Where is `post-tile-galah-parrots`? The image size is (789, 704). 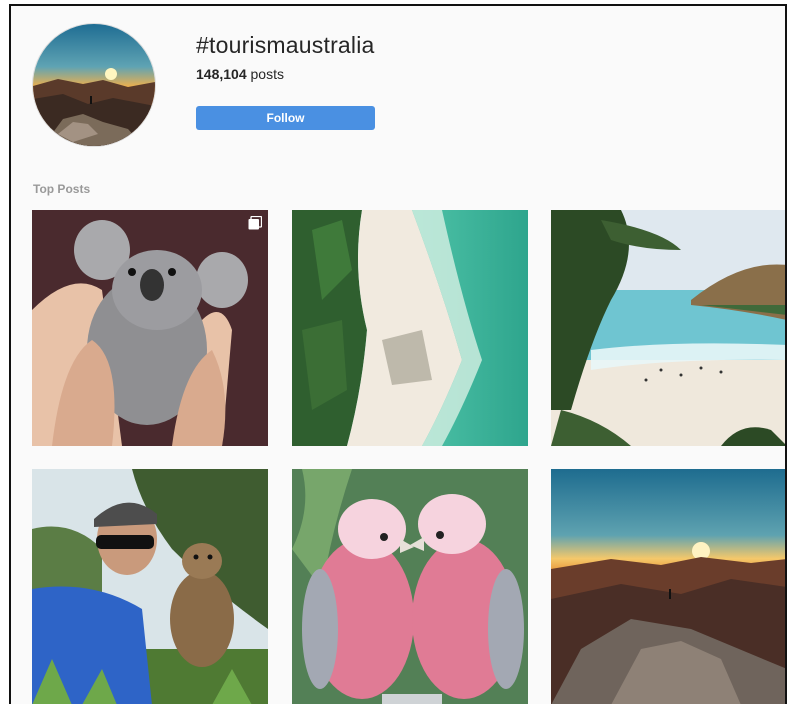
post-tile-galah-parrots is located at coordinates (410, 586).